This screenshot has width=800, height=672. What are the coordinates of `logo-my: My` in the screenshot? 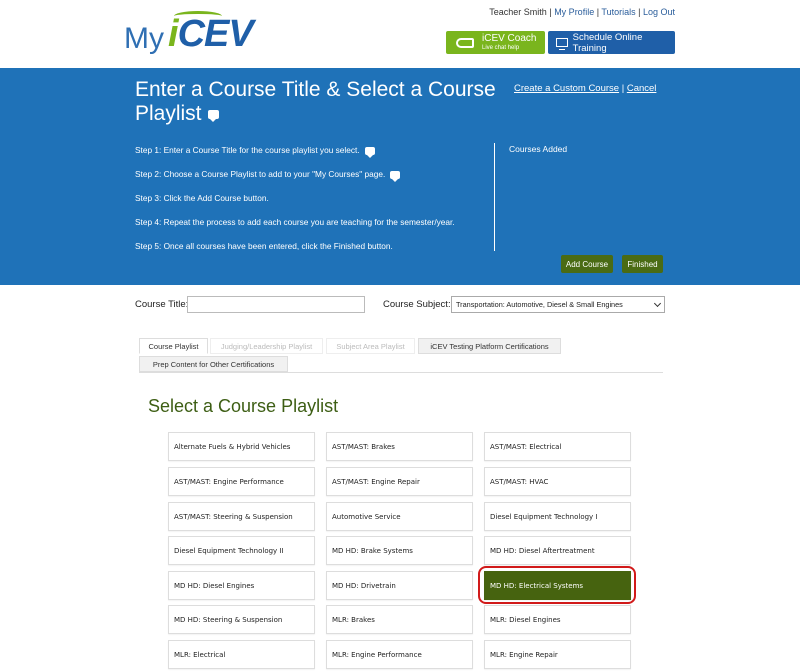 It's located at (144, 38).